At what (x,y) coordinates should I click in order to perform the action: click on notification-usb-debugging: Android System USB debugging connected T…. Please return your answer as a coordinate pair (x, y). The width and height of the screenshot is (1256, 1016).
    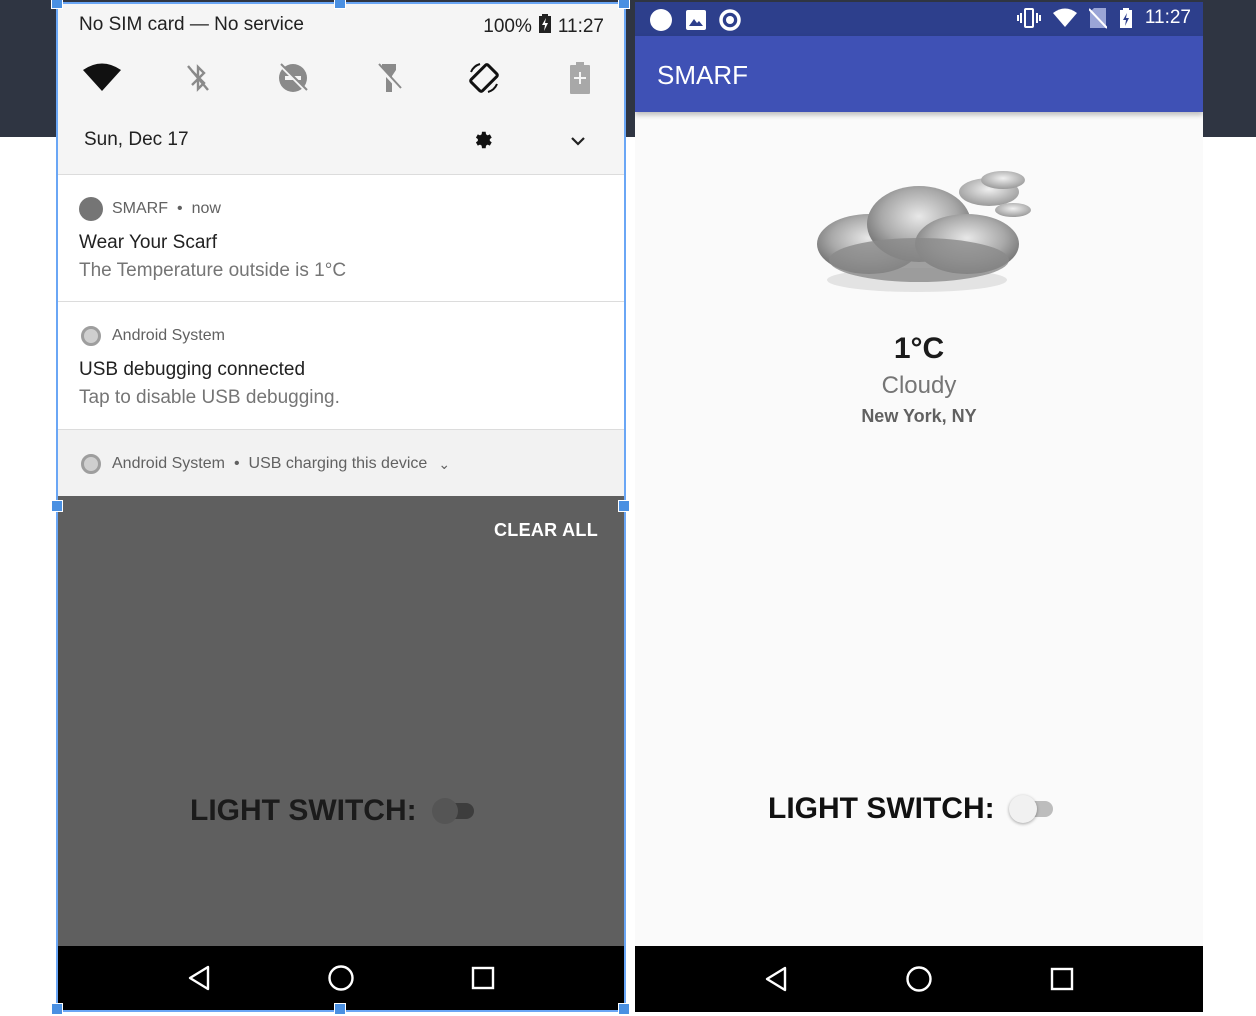
    Looking at the image, I should click on (341, 365).